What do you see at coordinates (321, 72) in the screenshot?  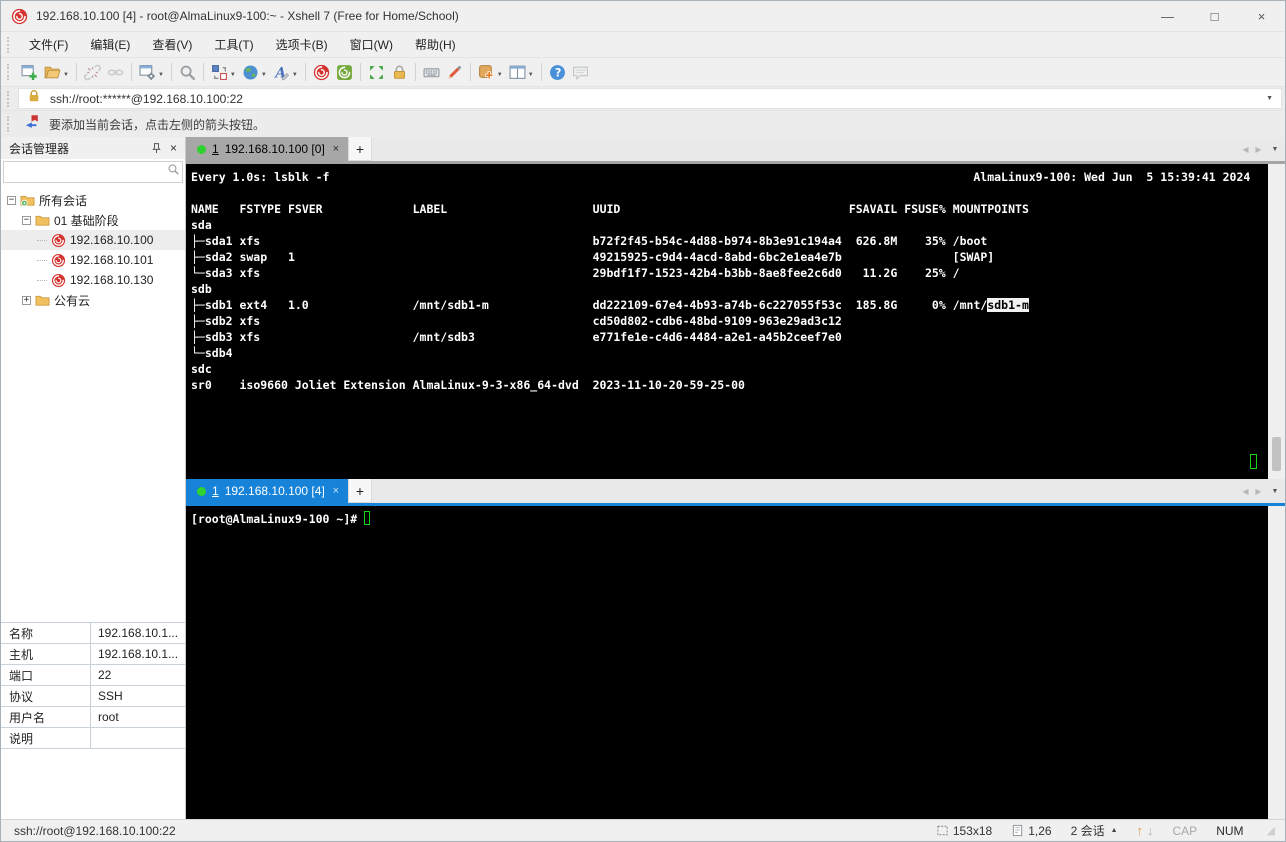 I see `xshell-icon` at bounding box center [321, 72].